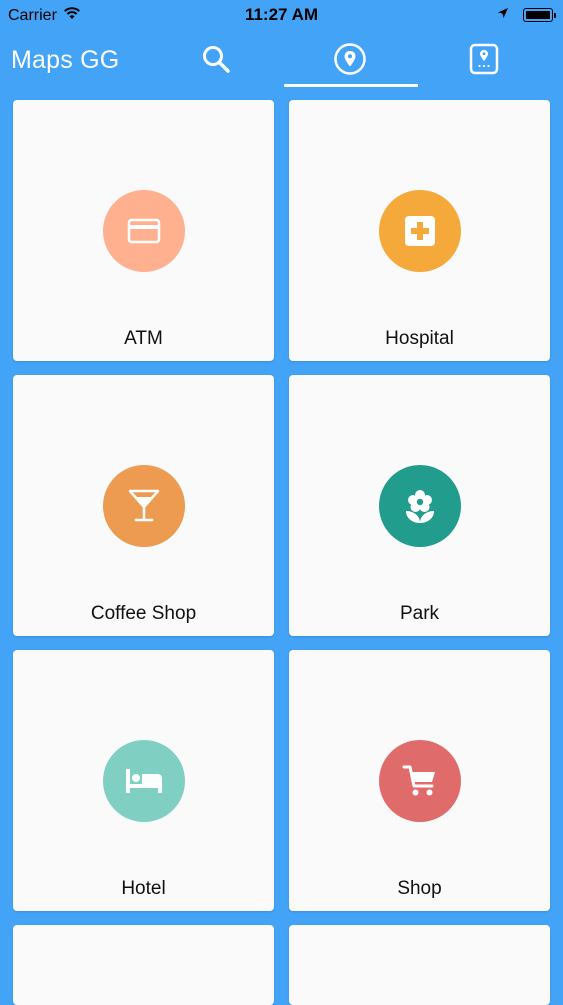 The image size is (563, 1005). I want to click on location-arrow-icon, so click(503, 15).